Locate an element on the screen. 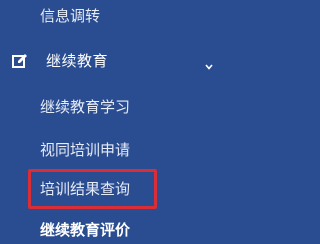 Image resolution: width=320 pixels, height=244 pixels. chevron-down-icon is located at coordinates (209, 63).